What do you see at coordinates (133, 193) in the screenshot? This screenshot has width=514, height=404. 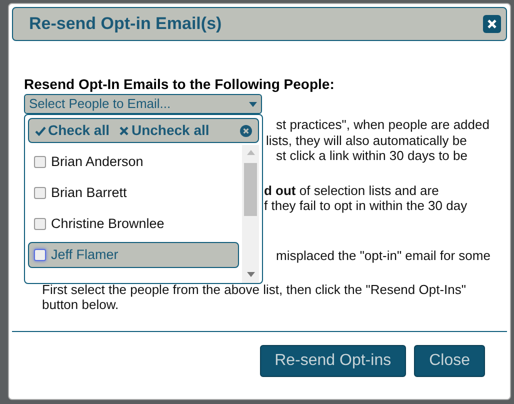 I see `person-option: Brian Barrett` at bounding box center [133, 193].